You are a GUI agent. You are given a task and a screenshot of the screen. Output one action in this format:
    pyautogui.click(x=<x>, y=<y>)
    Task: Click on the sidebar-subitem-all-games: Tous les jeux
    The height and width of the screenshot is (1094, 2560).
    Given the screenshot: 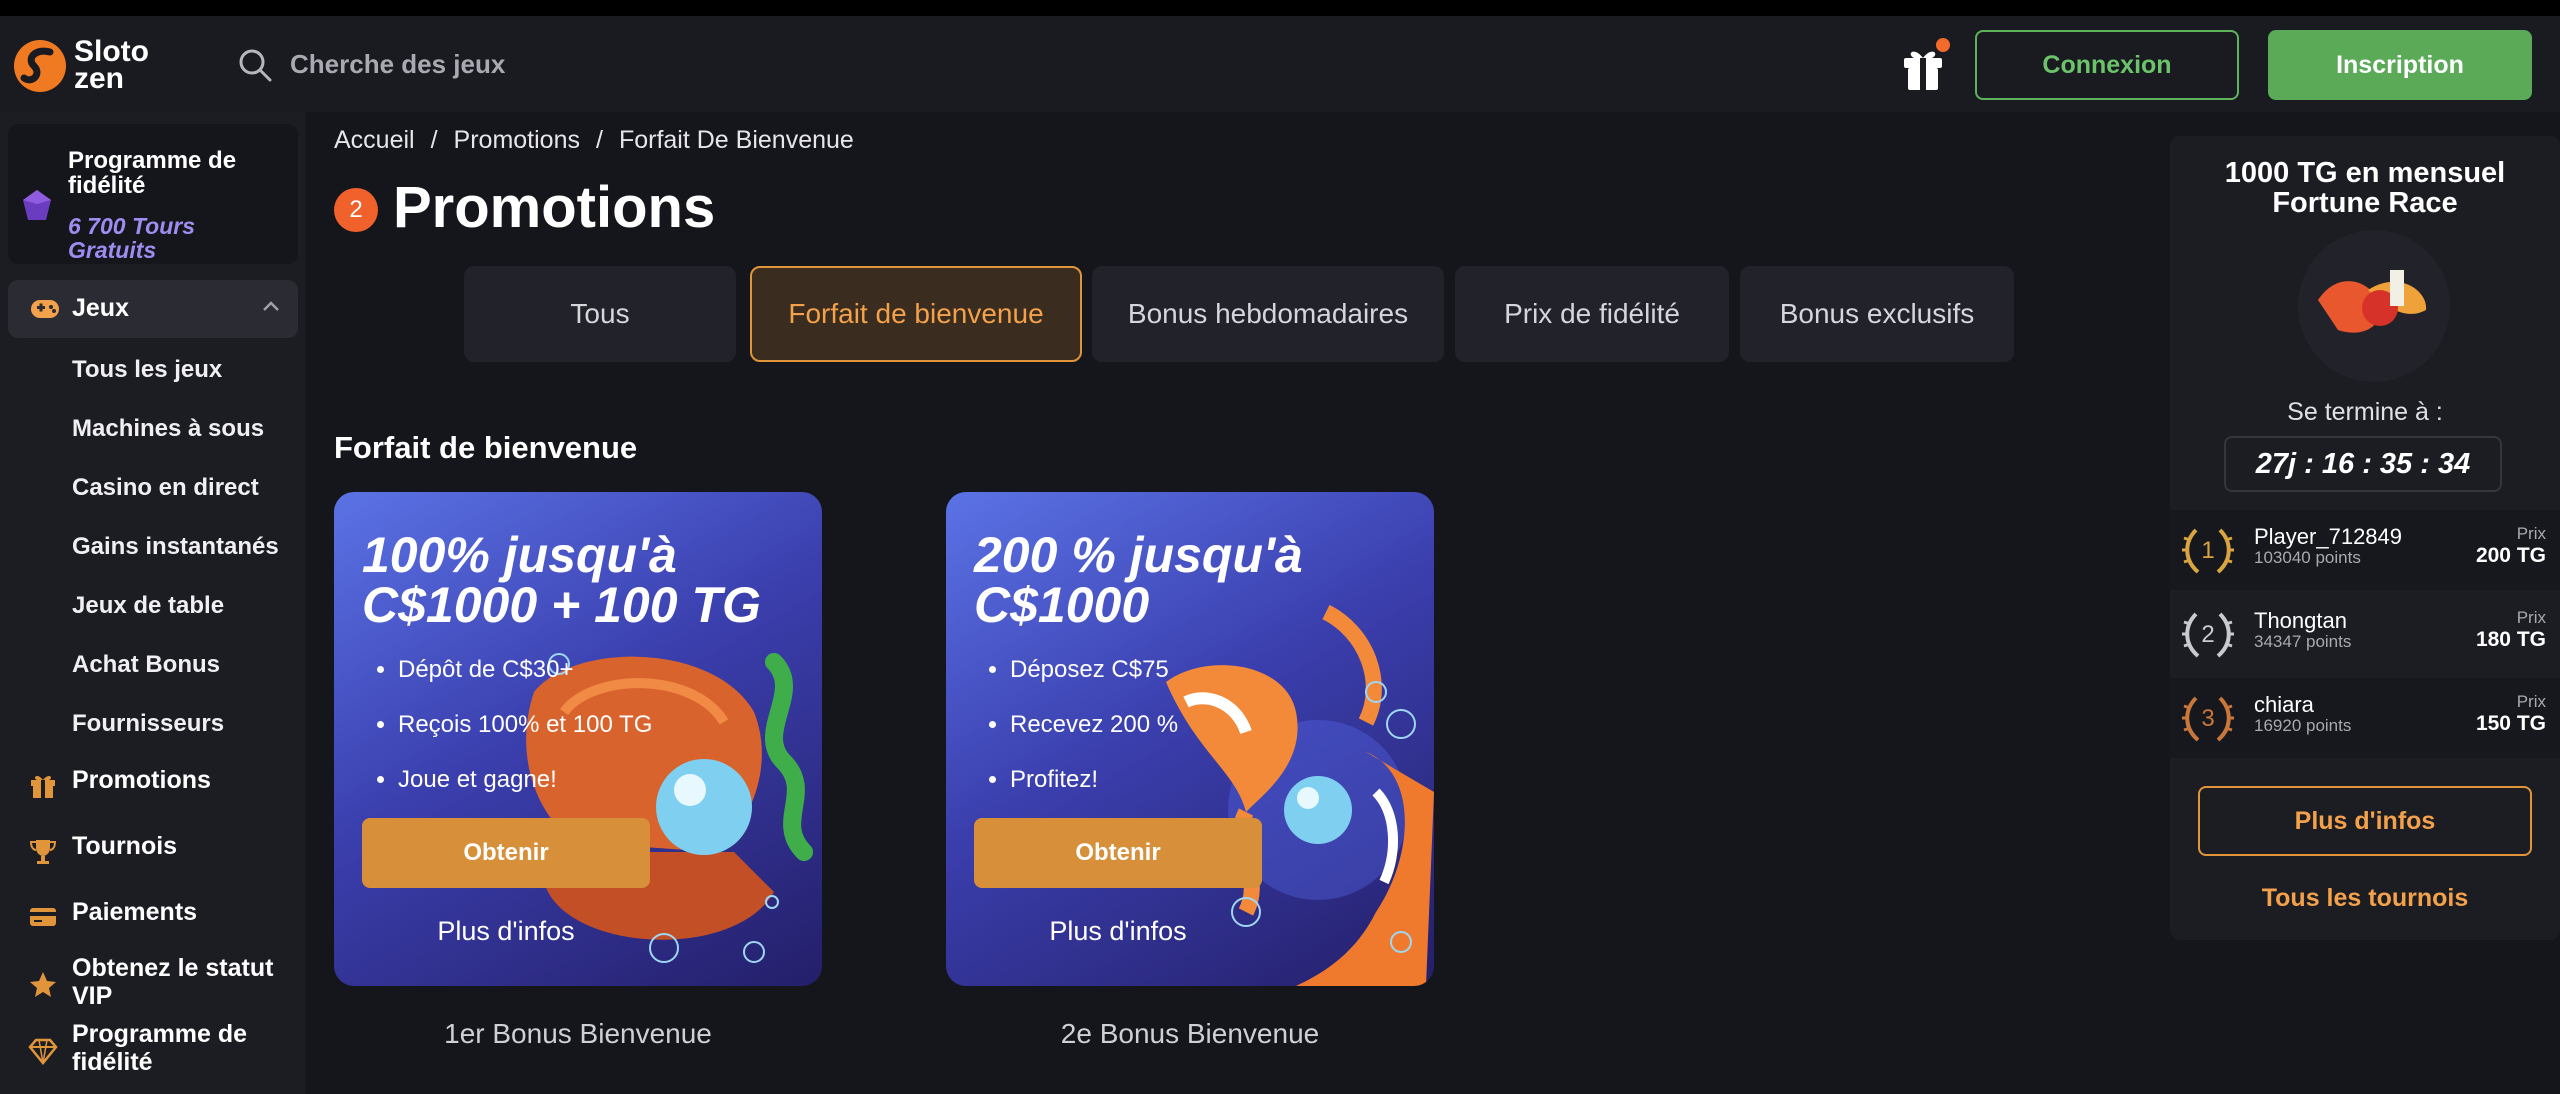 What is the action you would take?
    pyautogui.click(x=147, y=370)
    